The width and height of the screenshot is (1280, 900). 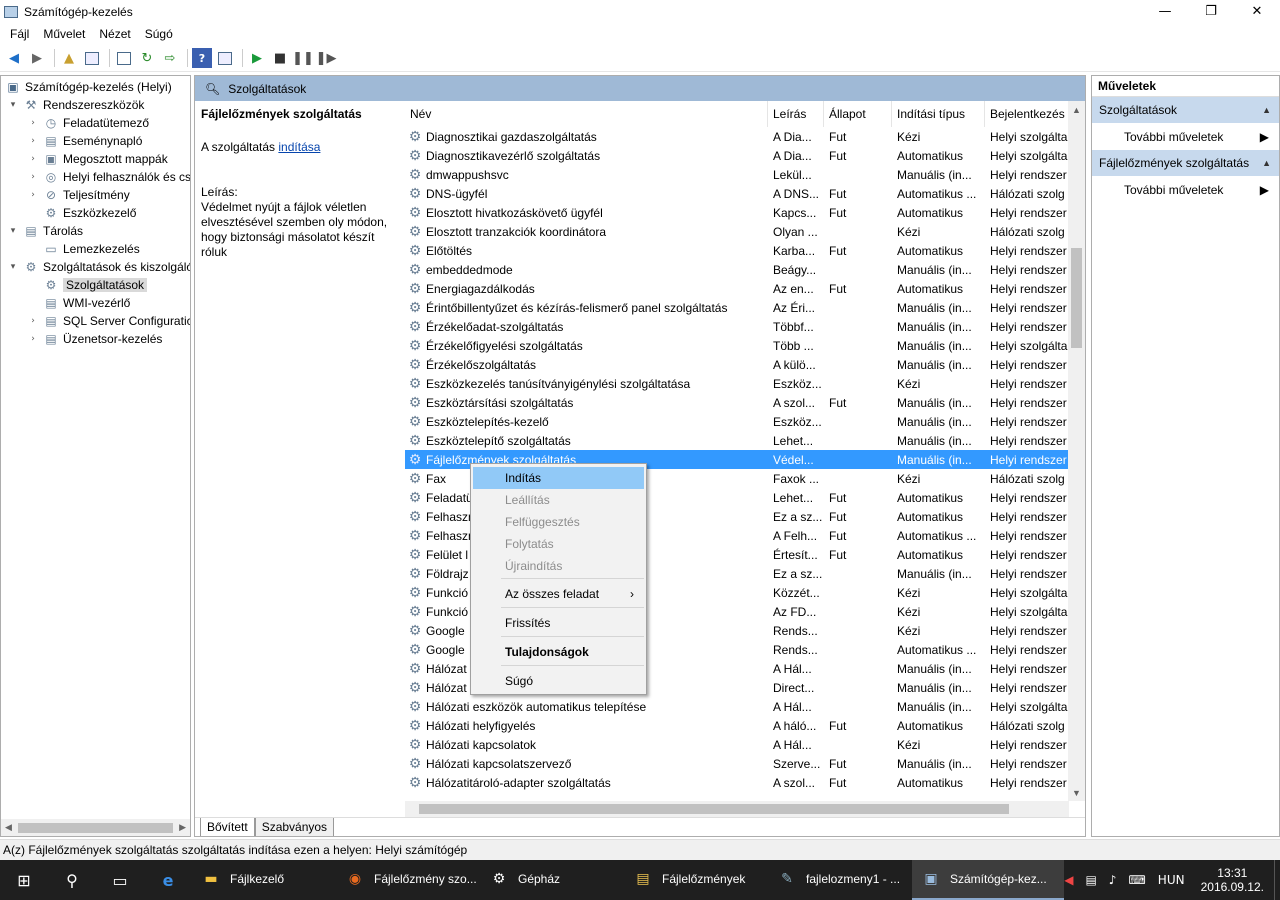 What do you see at coordinates (24, 880) in the screenshot?
I see `start-button: ⊞` at bounding box center [24, 880].